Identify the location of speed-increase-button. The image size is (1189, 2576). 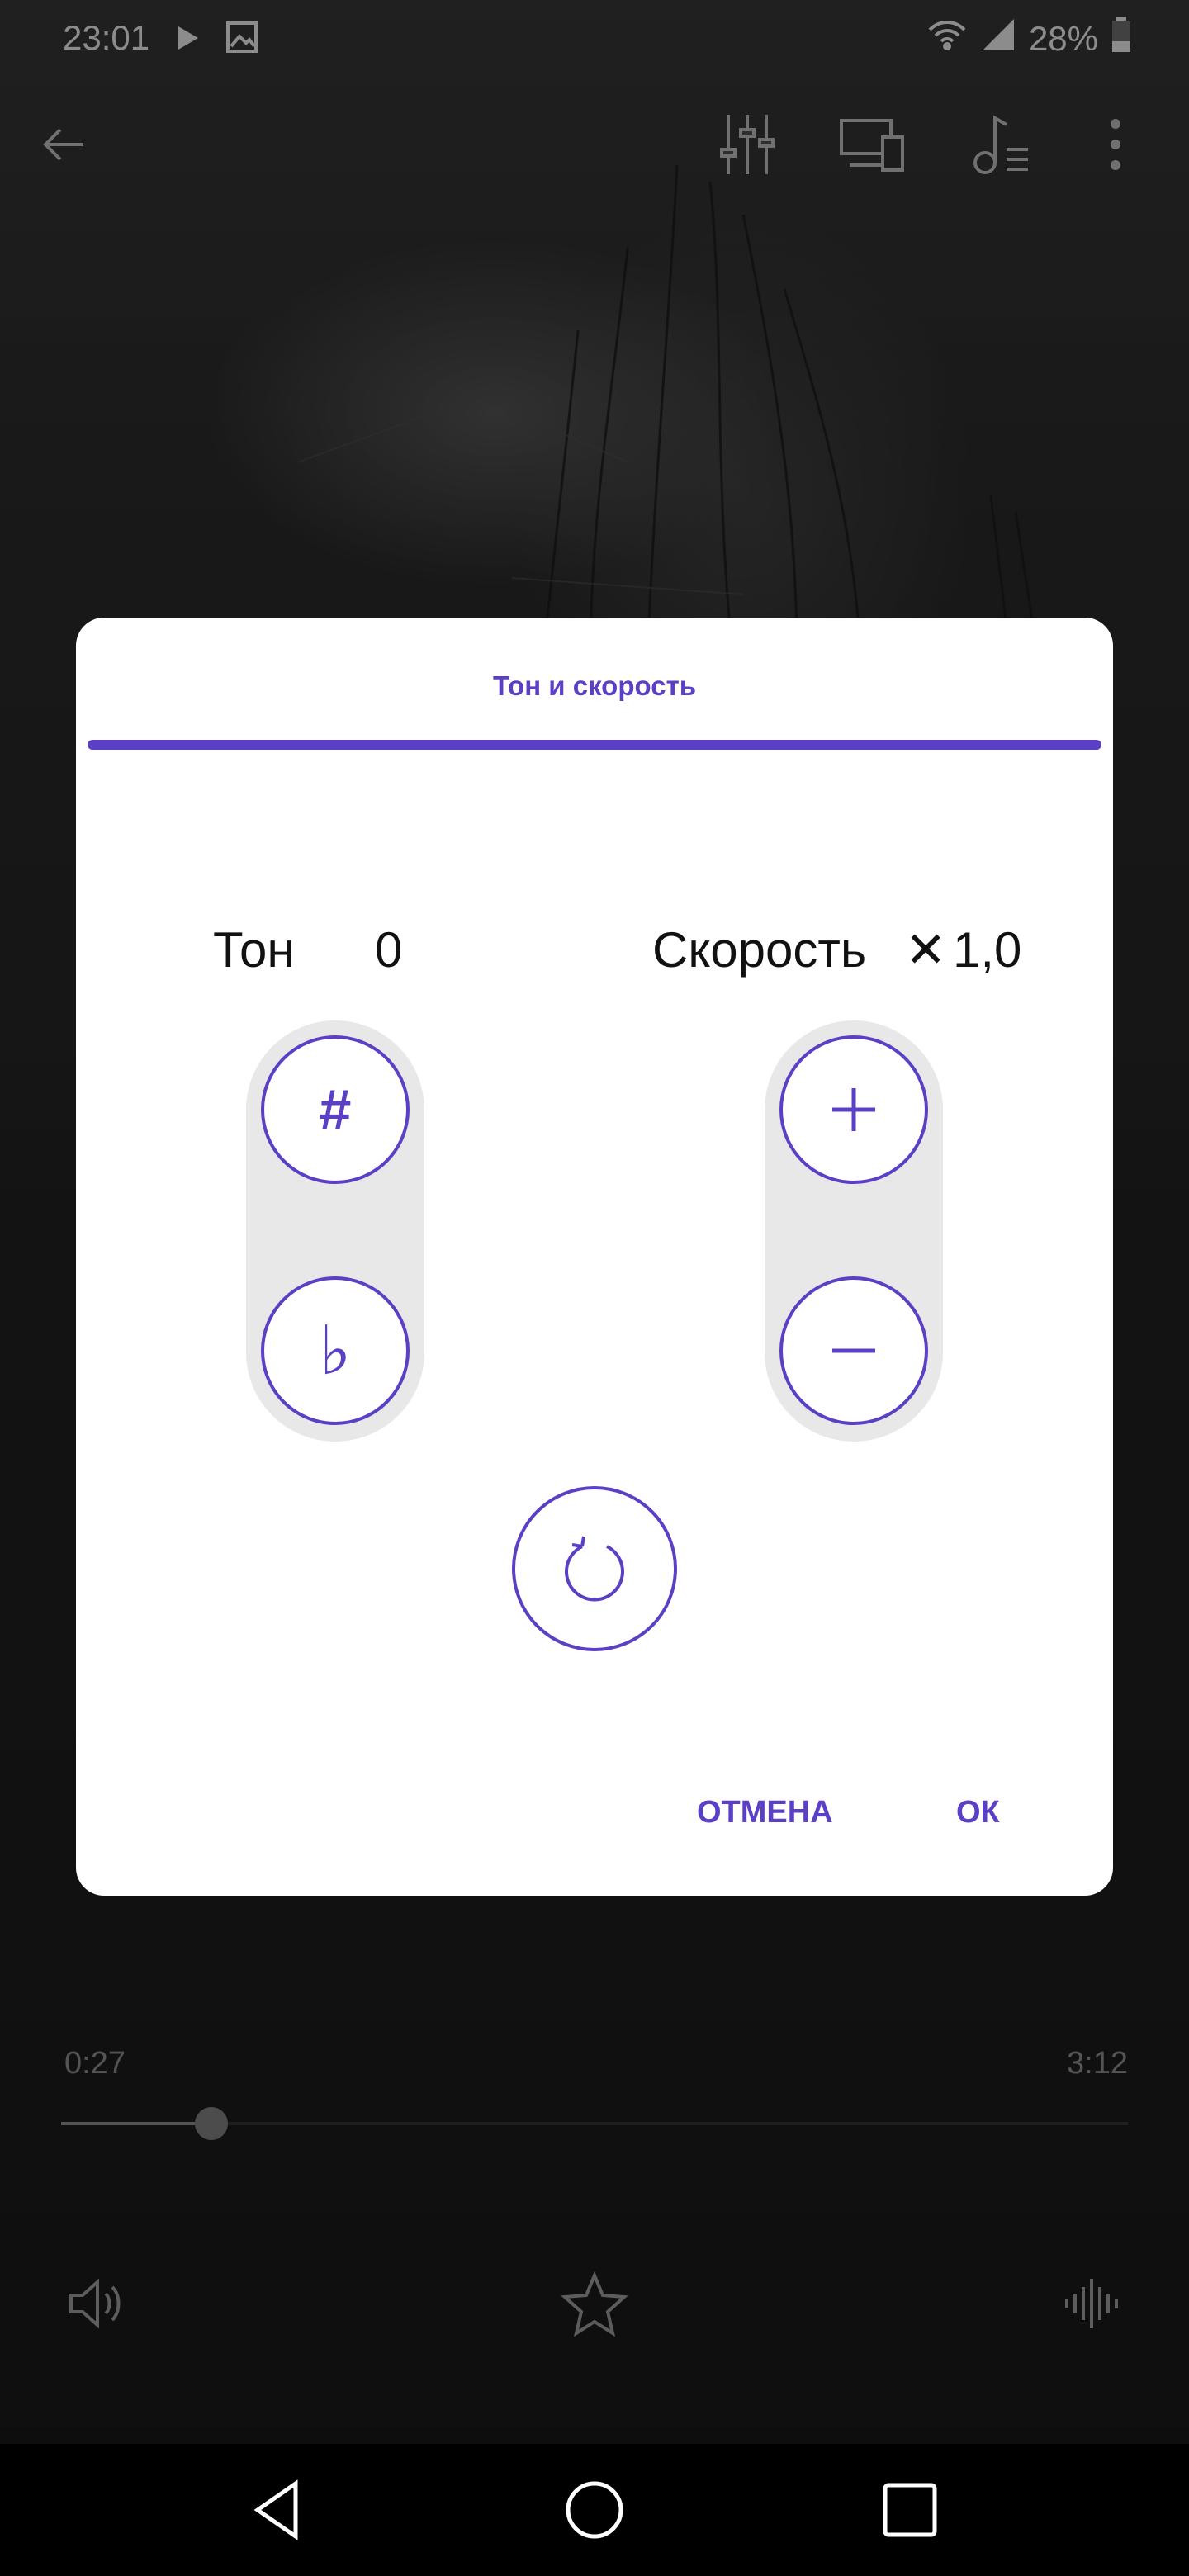
(853, 1109).